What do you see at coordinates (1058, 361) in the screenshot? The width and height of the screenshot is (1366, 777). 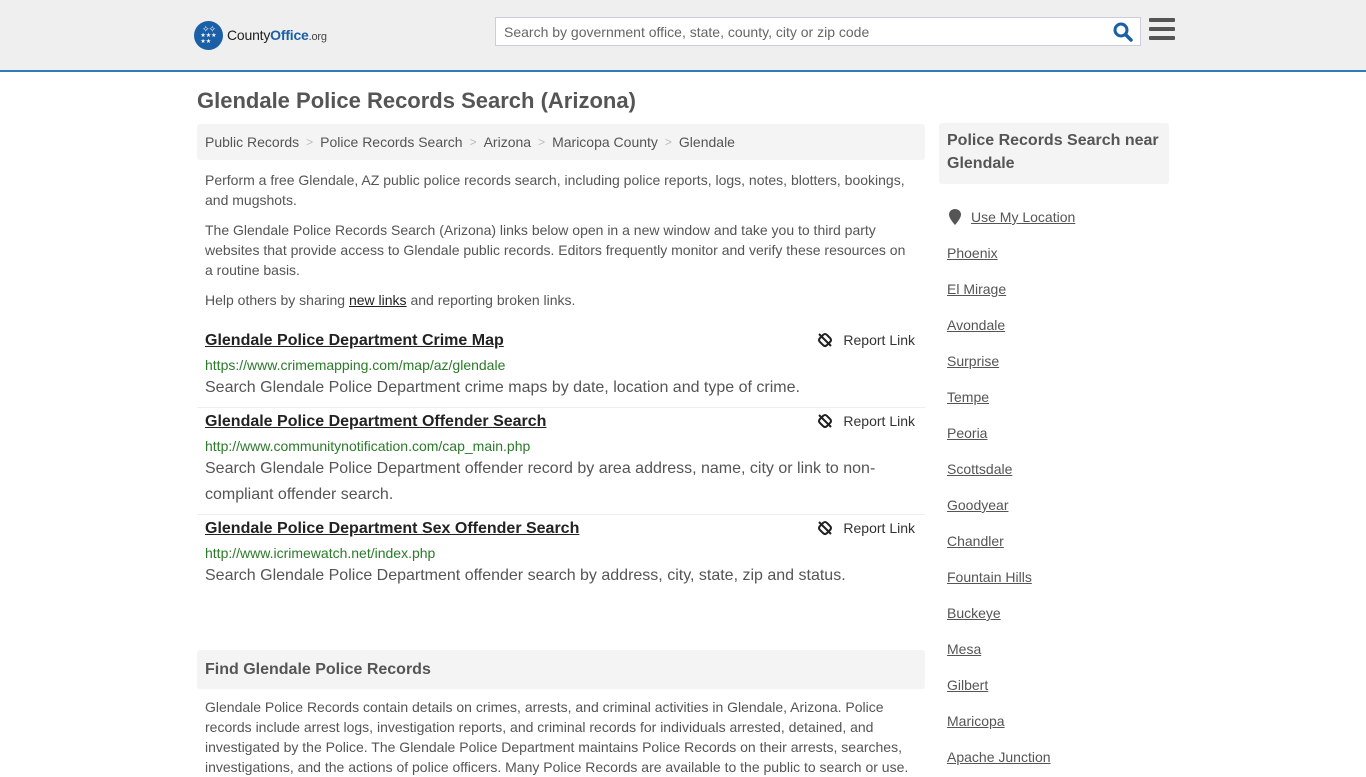 I see `city-item: Surprise` at bounding box center [1058, 361].